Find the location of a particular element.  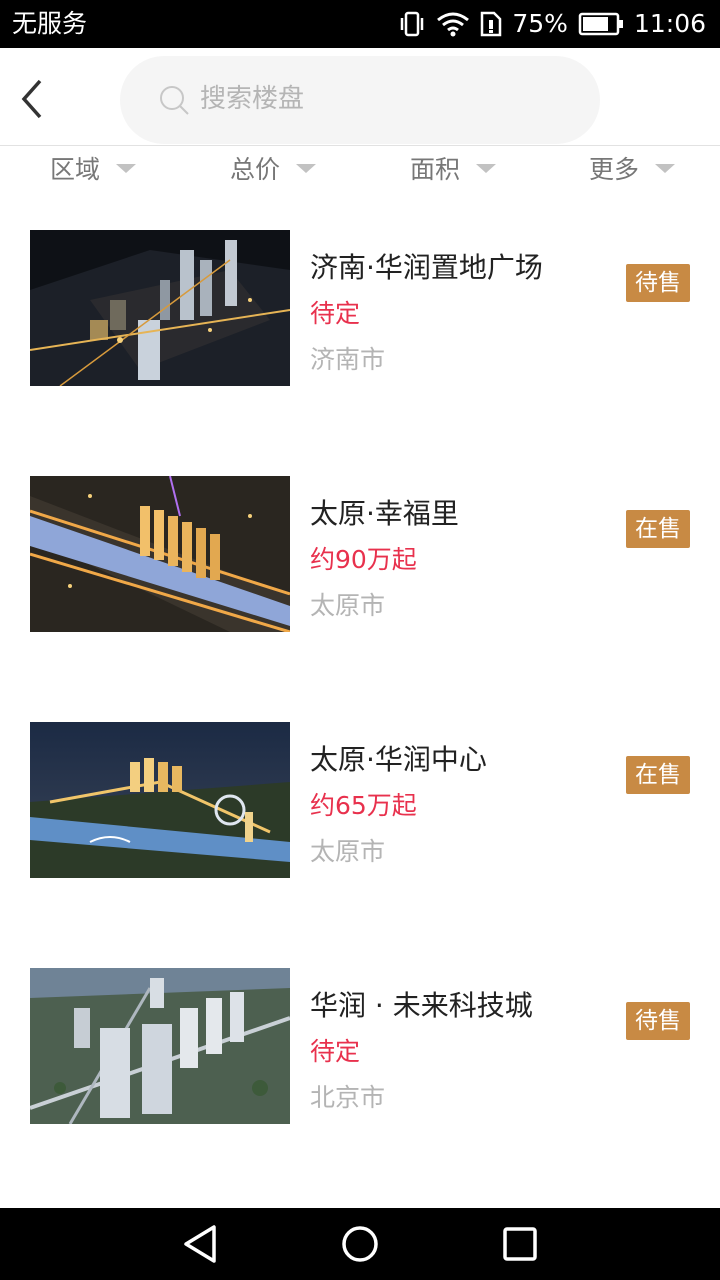

vibrate-icon is located at coordinates (412, 24).